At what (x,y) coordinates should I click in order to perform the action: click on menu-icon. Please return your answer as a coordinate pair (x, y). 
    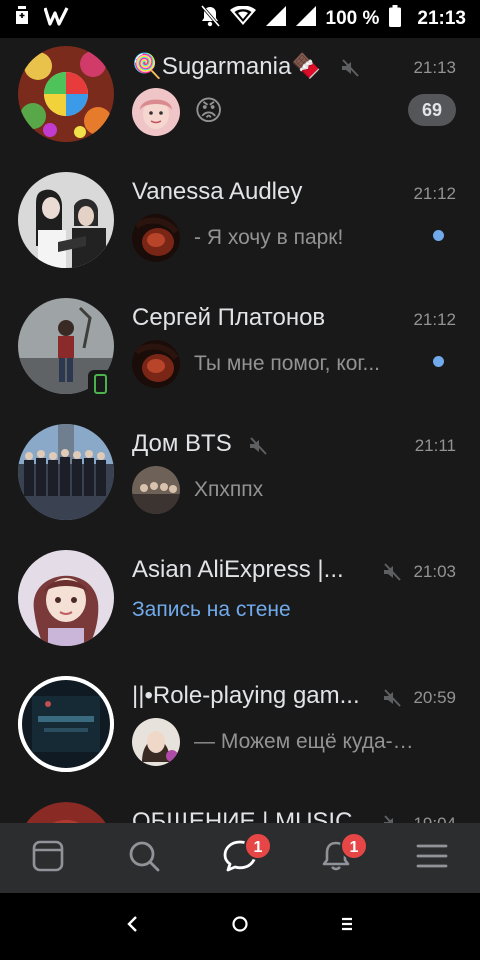
    Looking at the image, I should click on (432, 858).